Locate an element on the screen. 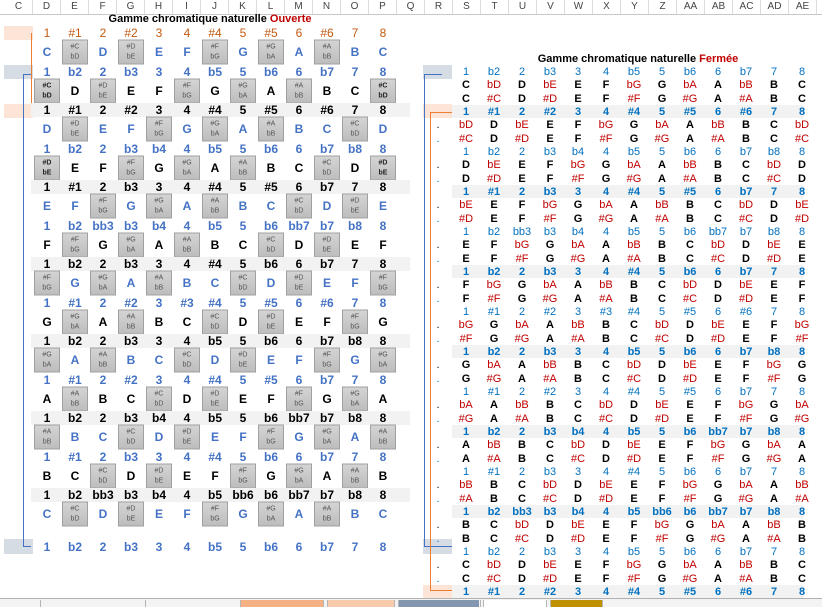 This screenshot has width=822, height=607. note-cell: #D is located at coordinates (802, 219).